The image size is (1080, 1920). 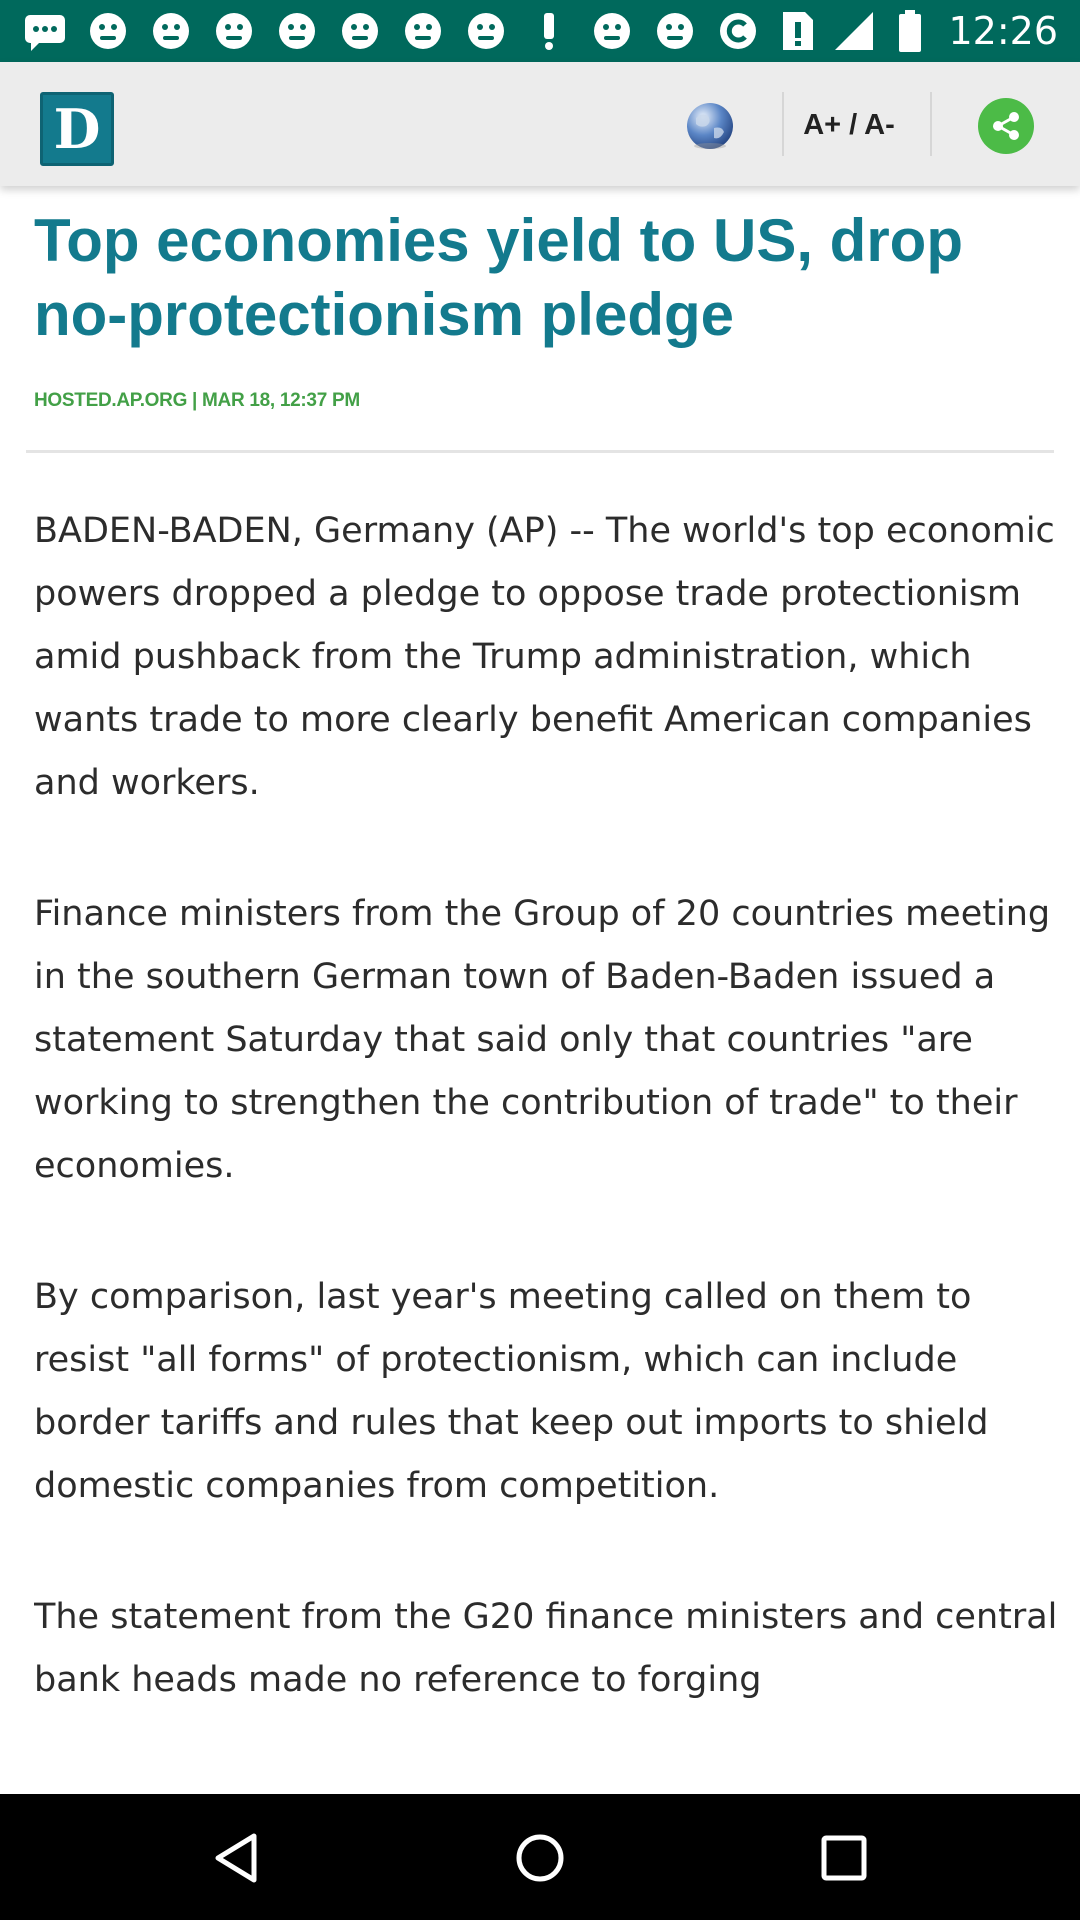 I want to click on share-icon, so click(x=1006, y=126).